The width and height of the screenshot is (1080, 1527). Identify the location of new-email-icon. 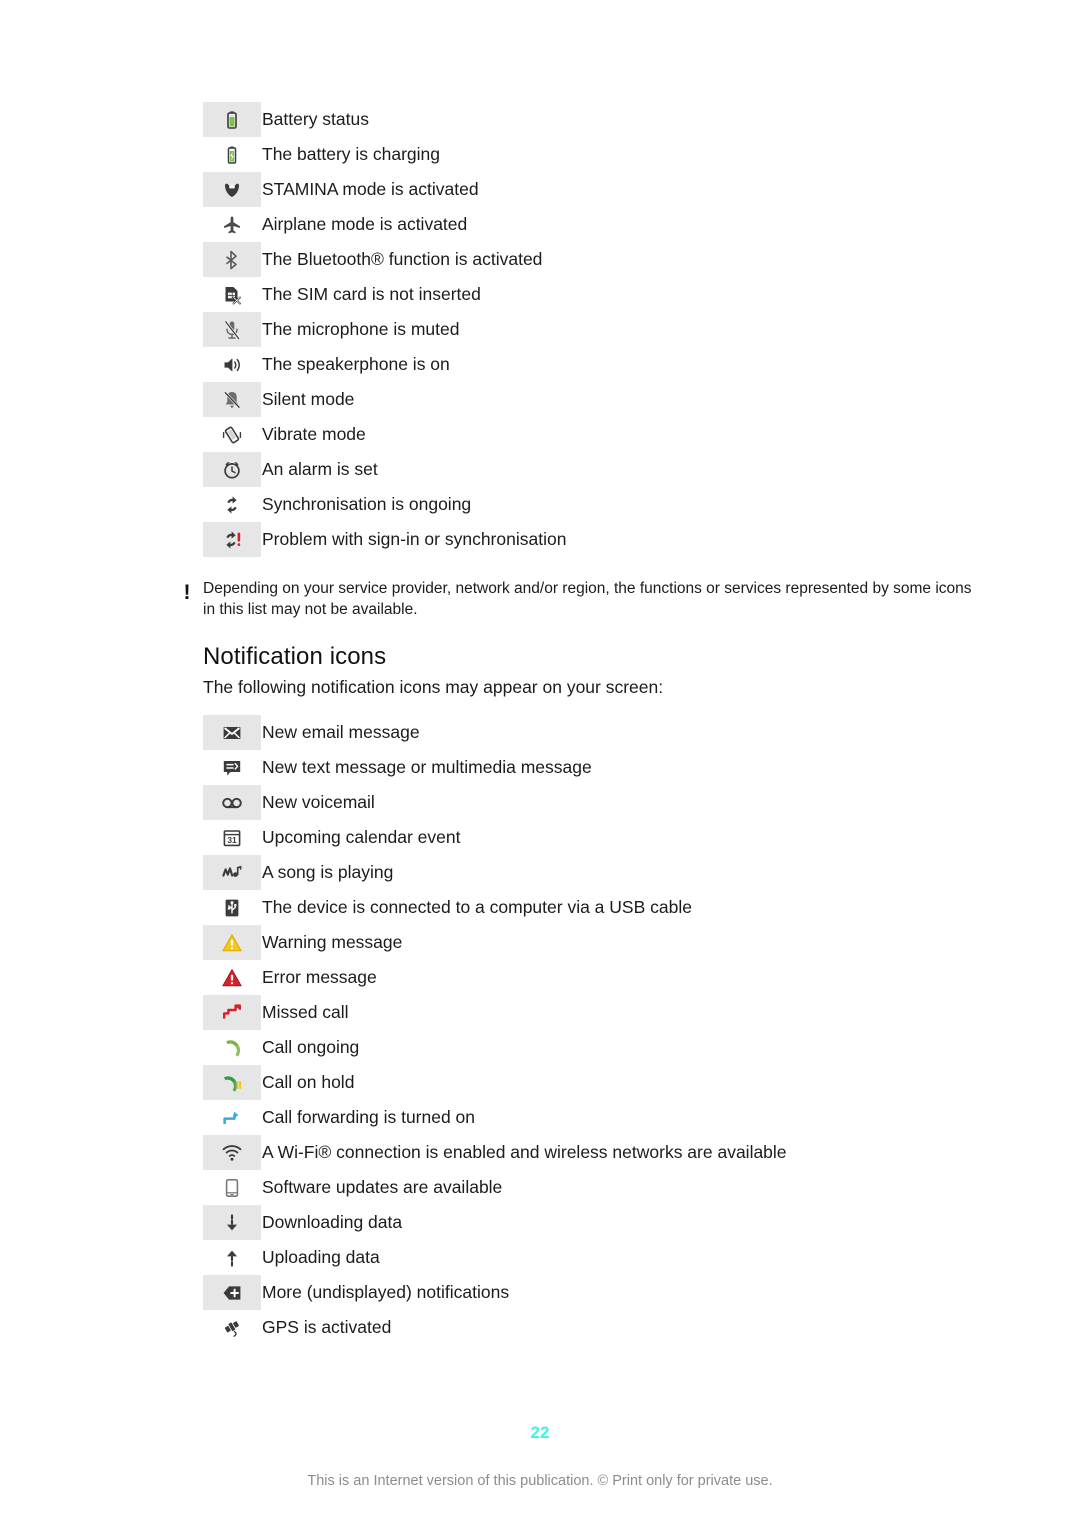
(232, 732).